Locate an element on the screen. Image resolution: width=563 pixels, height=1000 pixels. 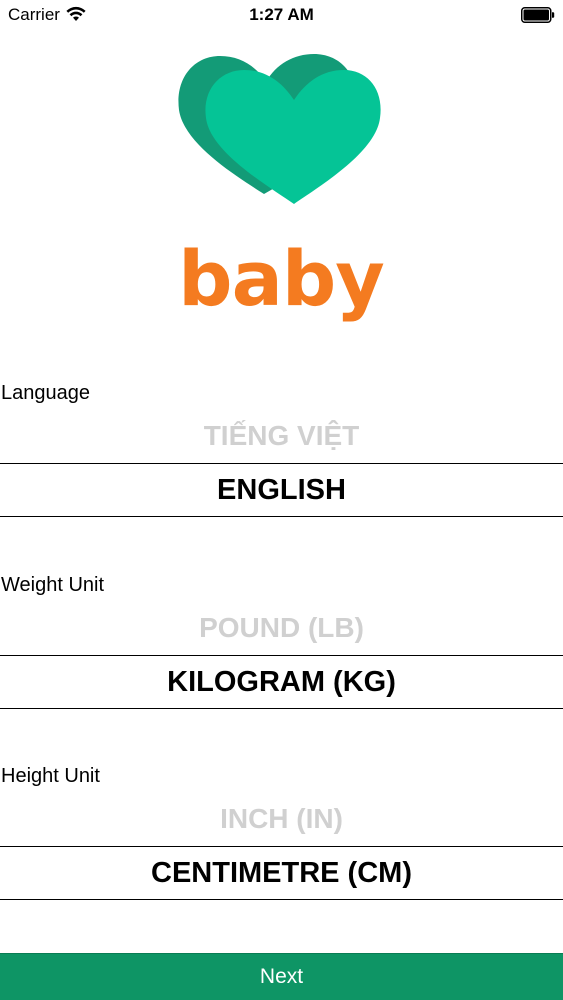
next-button-label: Next is located at coordinates (281, 976).